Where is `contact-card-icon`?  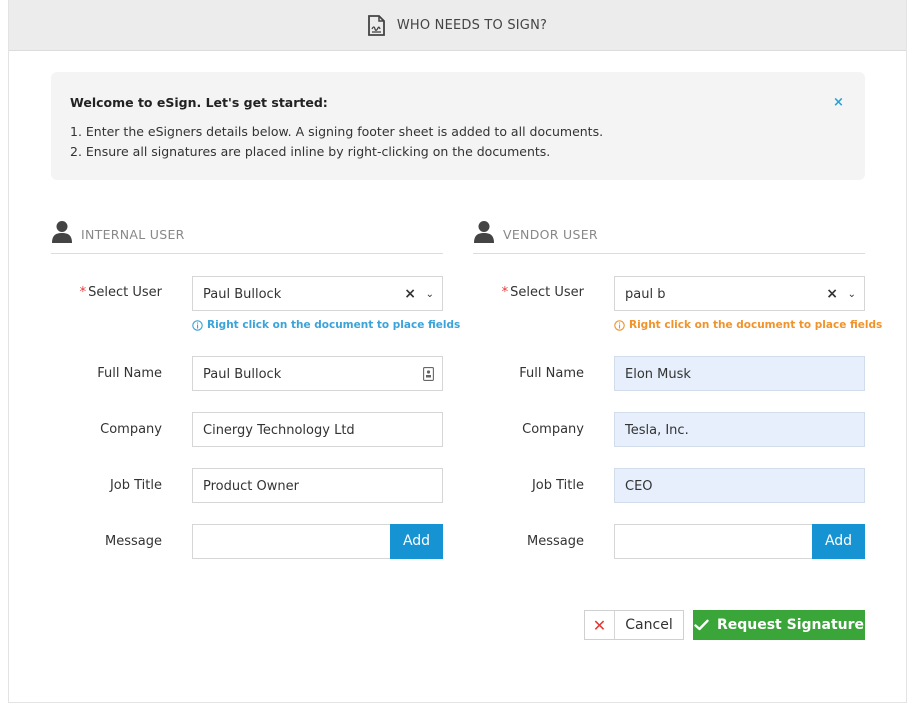 contact-card-icon is located at coordinates (428, 374).